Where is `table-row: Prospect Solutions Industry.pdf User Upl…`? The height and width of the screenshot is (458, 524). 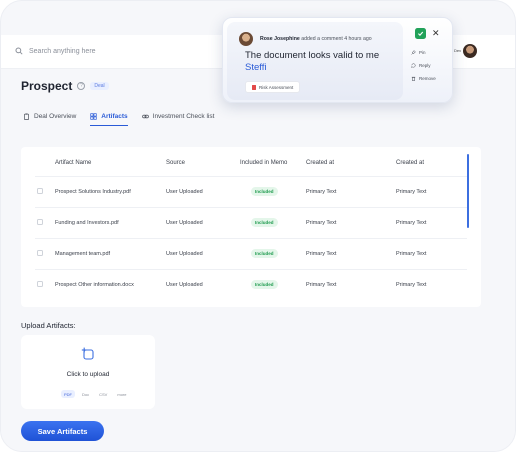 table-row: Prospect Solutions Industry.pdf User Upl… is located at coordinates (251, 191).